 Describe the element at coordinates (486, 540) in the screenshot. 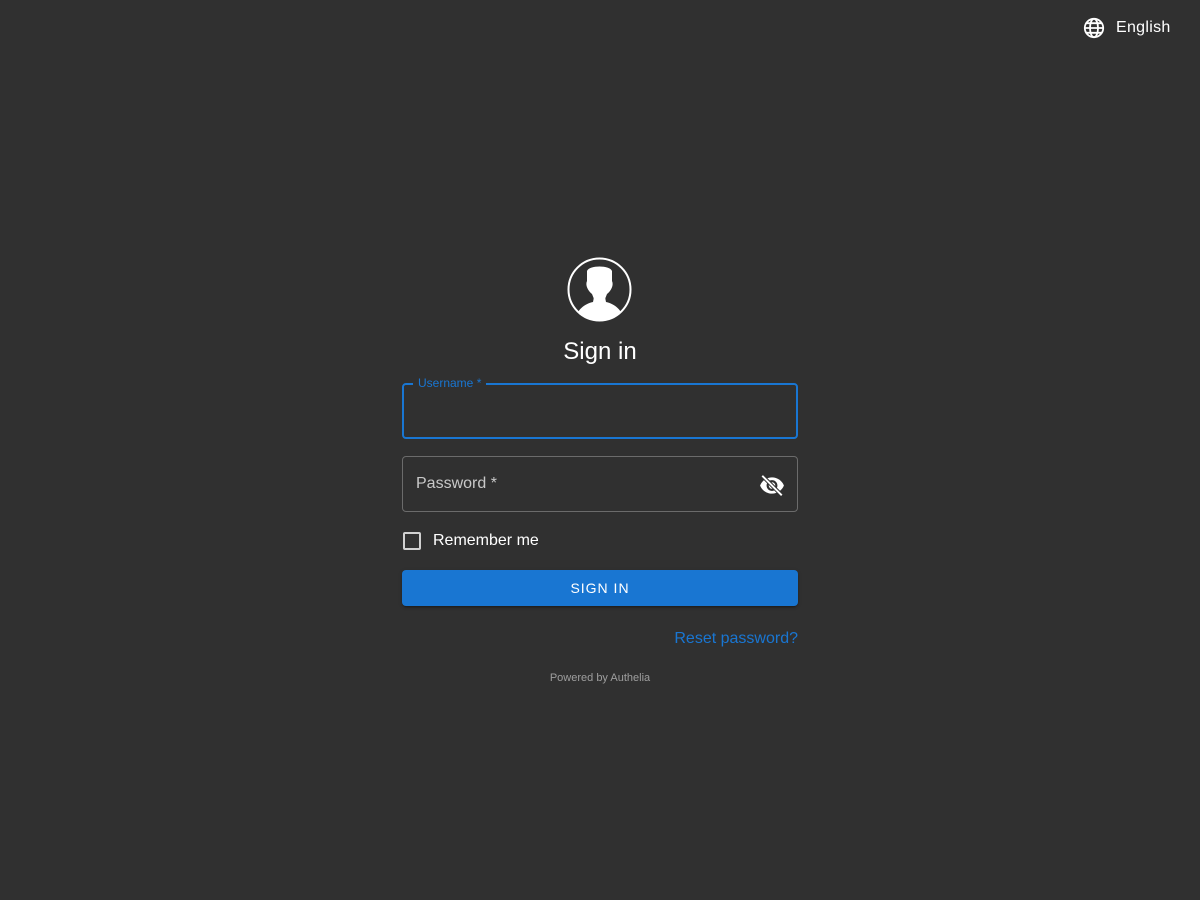

I see `remember-me-label: Remember me` at that location.